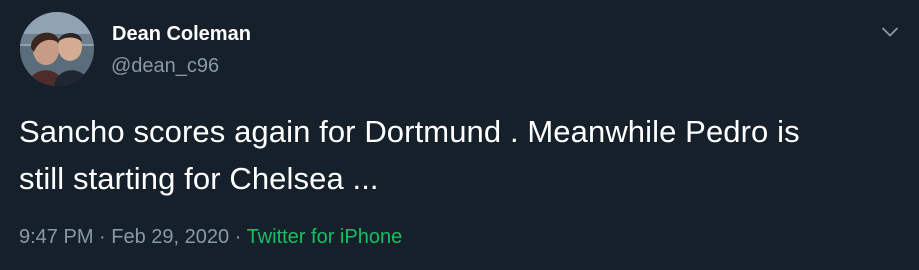 The width and height of the screenshot is (919, 270). I want to click on tweet-time: 9:47 PM, so click(56, 237).